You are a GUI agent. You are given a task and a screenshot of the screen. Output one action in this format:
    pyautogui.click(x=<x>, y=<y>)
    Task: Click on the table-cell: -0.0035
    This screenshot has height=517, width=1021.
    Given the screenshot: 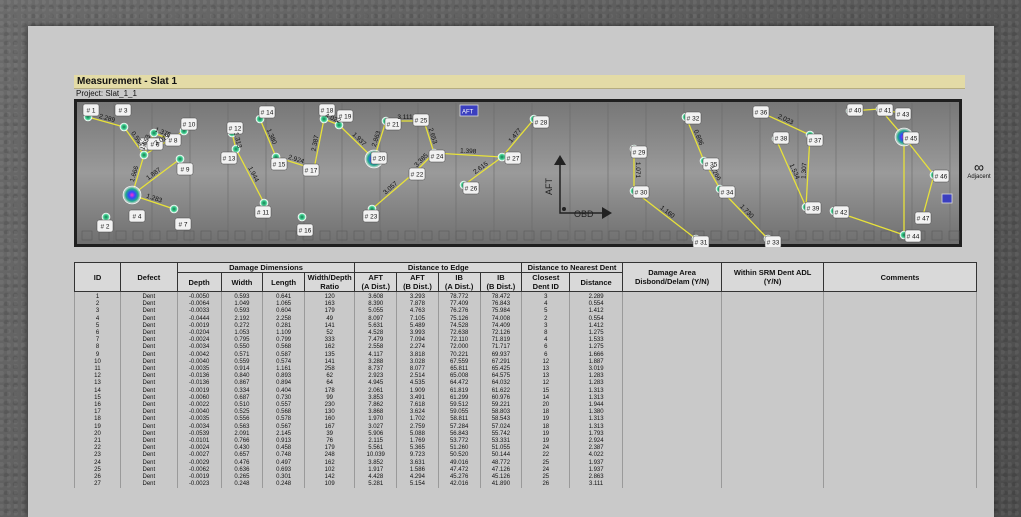 What is the action you would take?
    pyautogui.click(x=199, y=420)
    